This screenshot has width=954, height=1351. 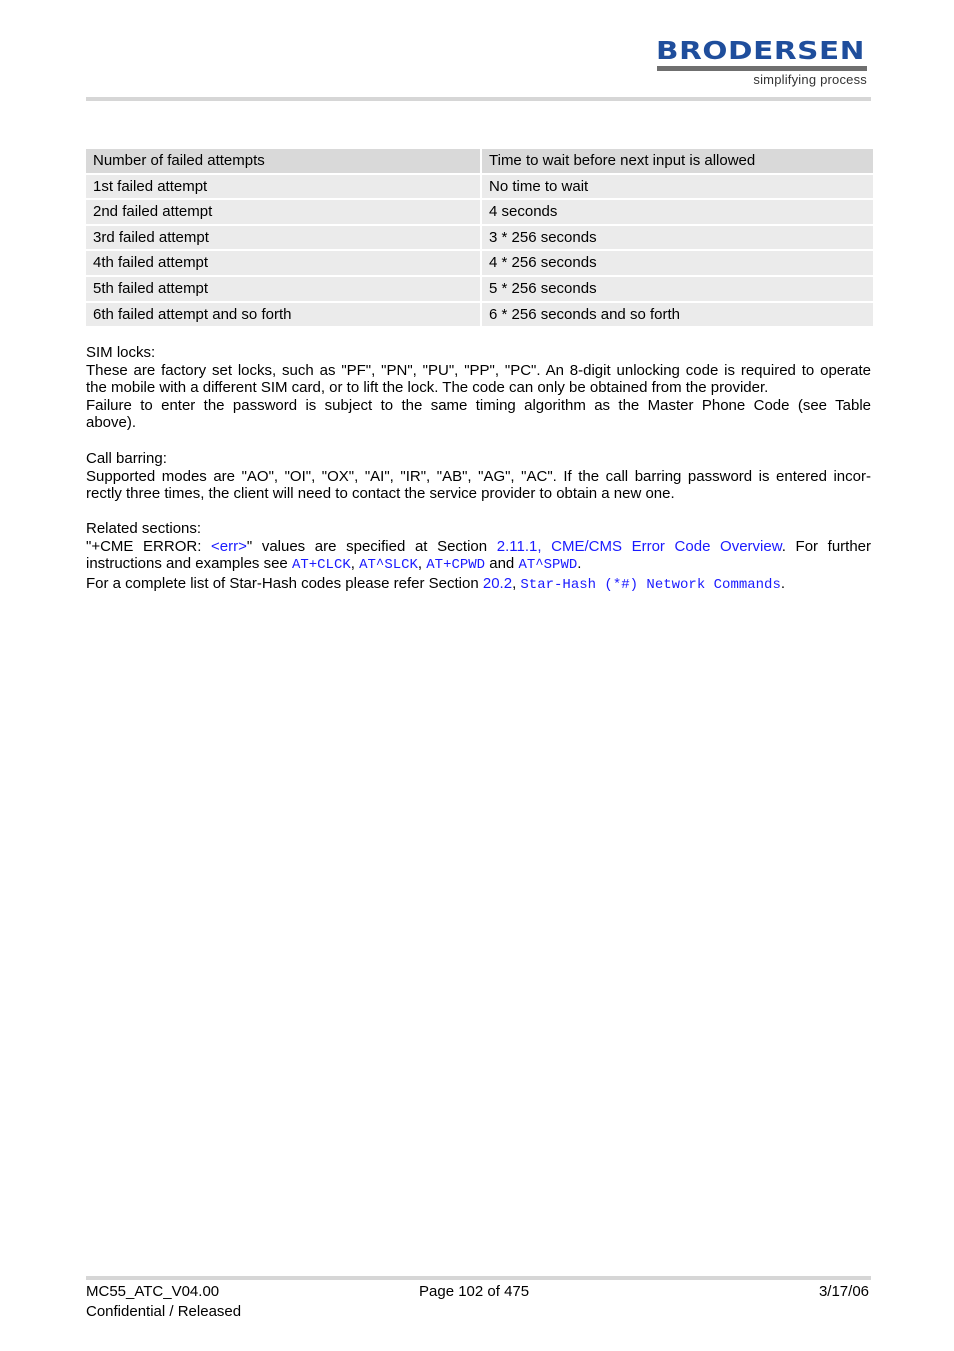 I want to click on table-cell: 5 * 256 seconds, so click(x=677, y=288).